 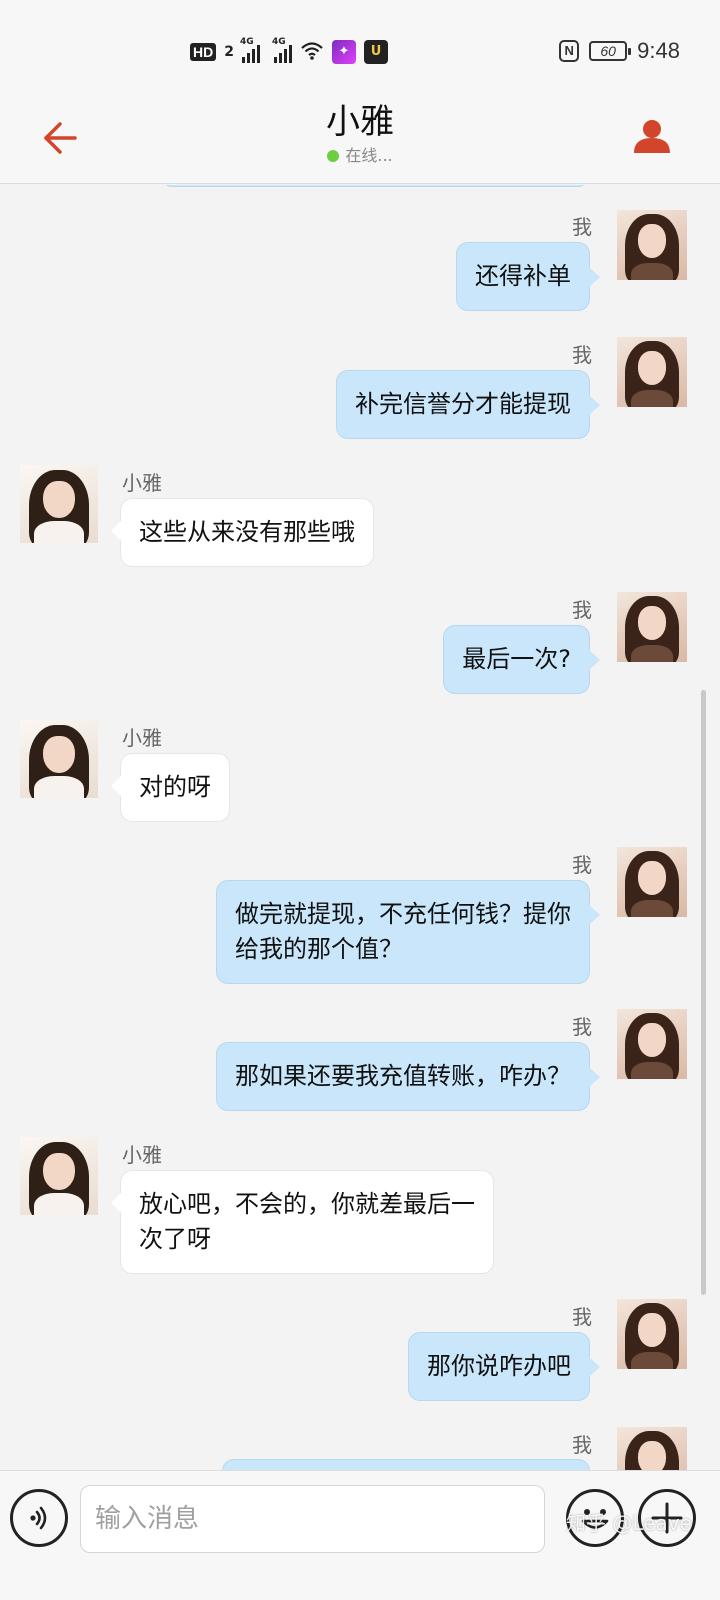 I want to click on clock: 9:48, so click(x=658, y=50).